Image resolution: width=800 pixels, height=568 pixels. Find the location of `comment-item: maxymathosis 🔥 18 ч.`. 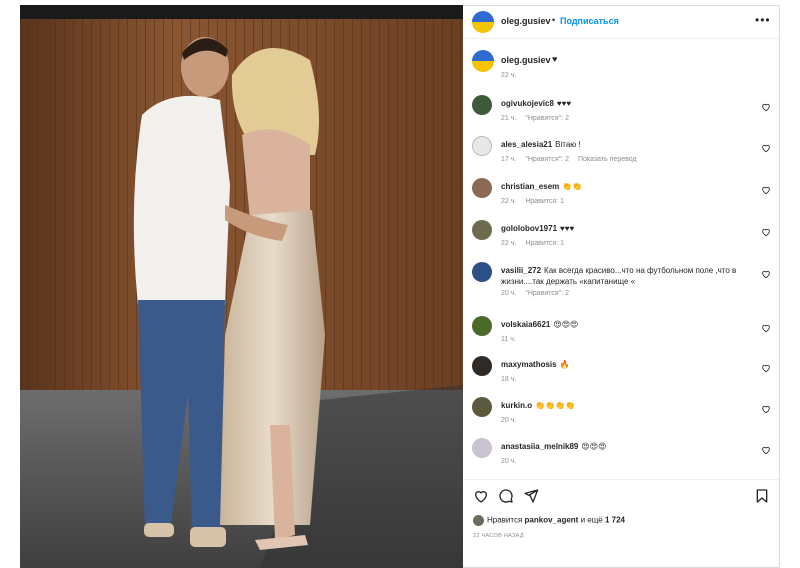

comment-item: maxymathosis 🔥 18 ч. is located at coordinates (621, 376).